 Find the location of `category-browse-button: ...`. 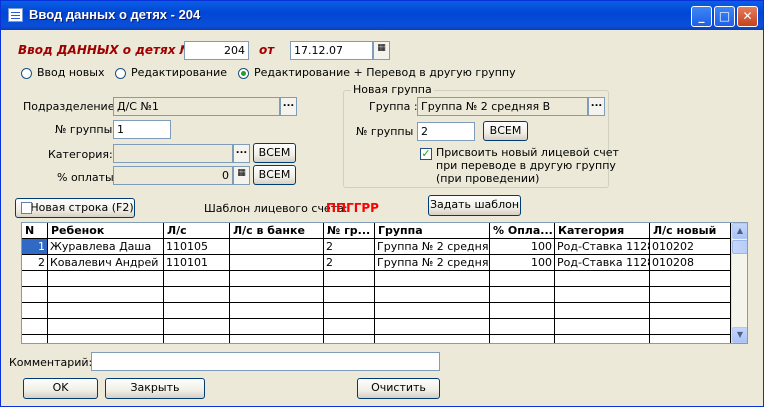

category-browse-button: ... is located at coordinates (241, 153).